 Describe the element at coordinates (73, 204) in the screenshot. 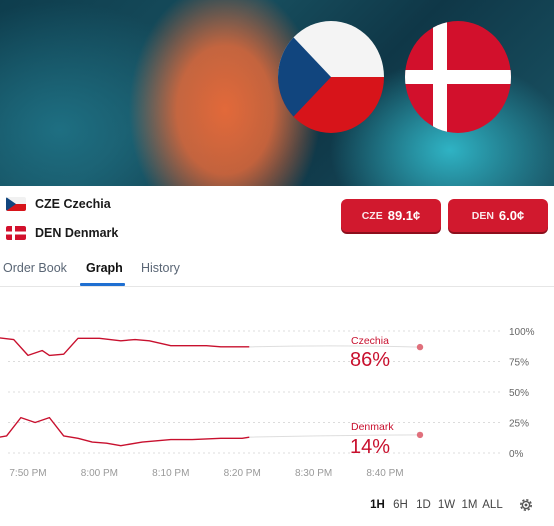

I see `outcome-label: CZE Czechia` at that location.